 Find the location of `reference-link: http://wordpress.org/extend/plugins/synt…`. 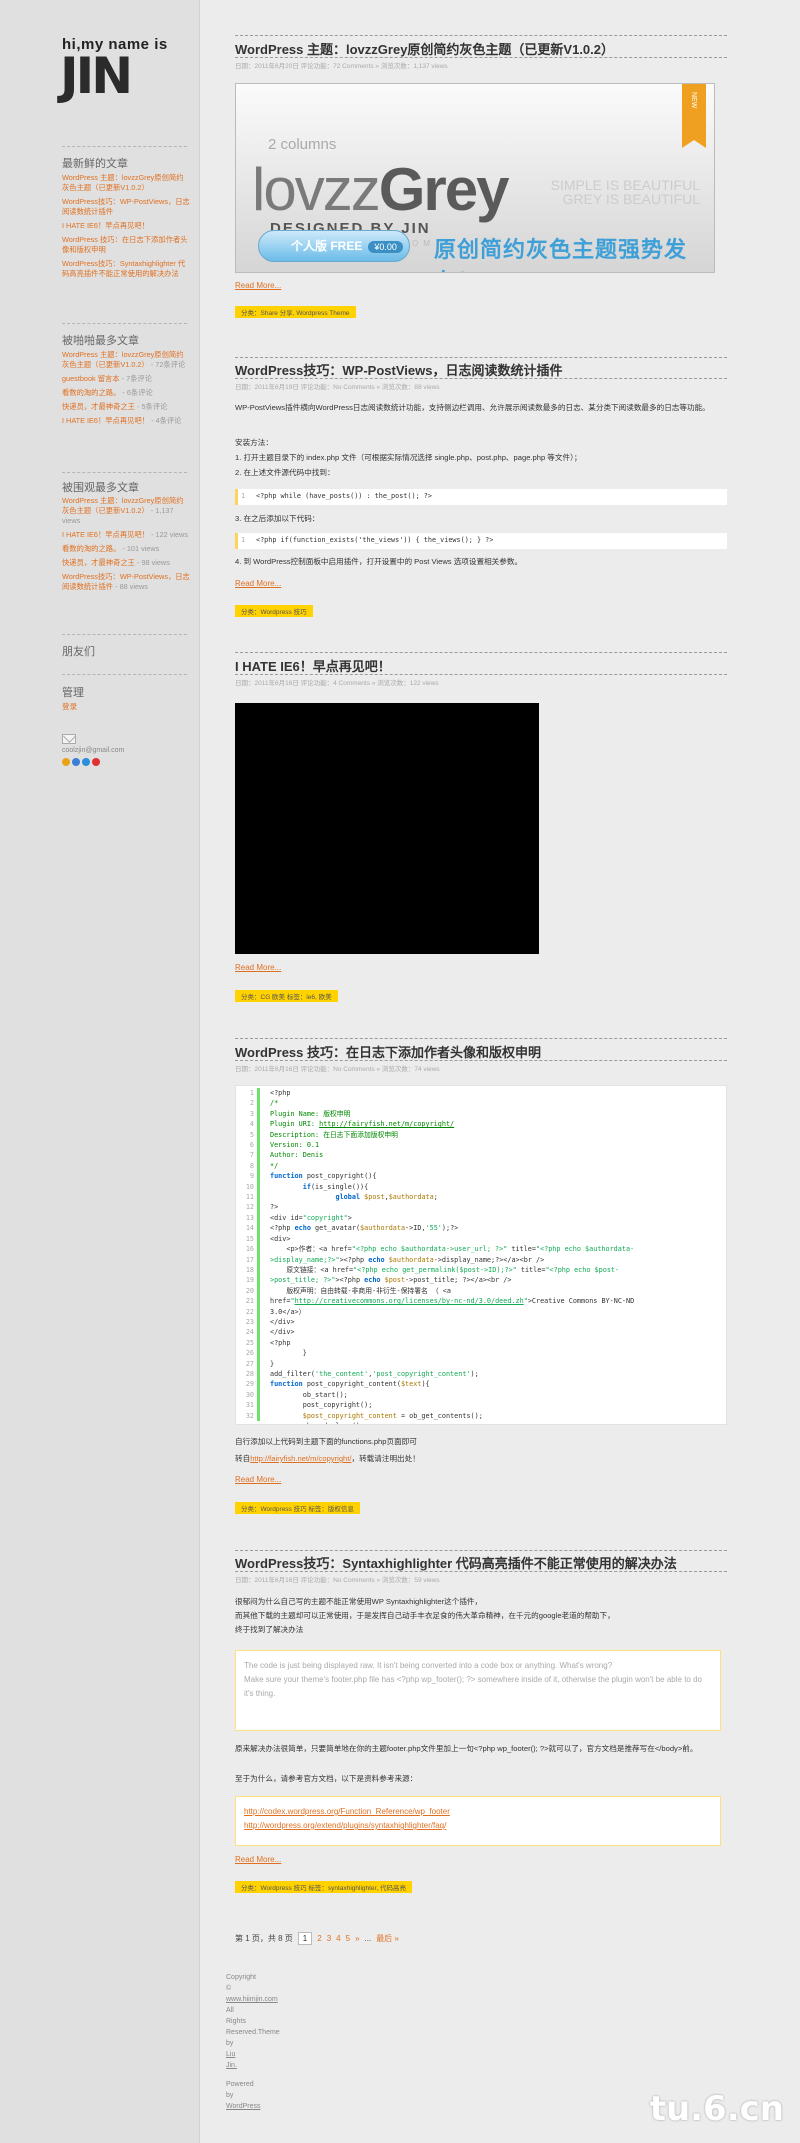

reference-link: http://wordpress.org/extend/plugins/synt… is located at coordinates (478, 1826).